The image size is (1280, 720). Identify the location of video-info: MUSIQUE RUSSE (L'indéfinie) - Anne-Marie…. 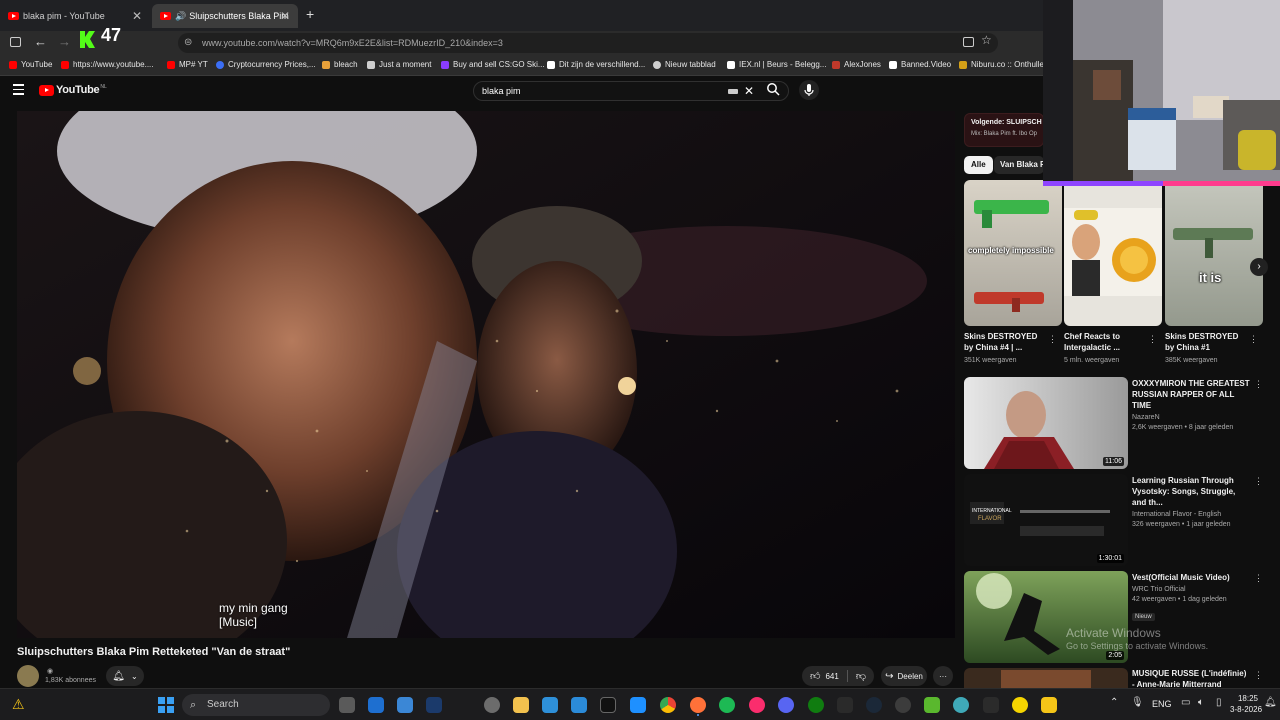
(1191, 679).